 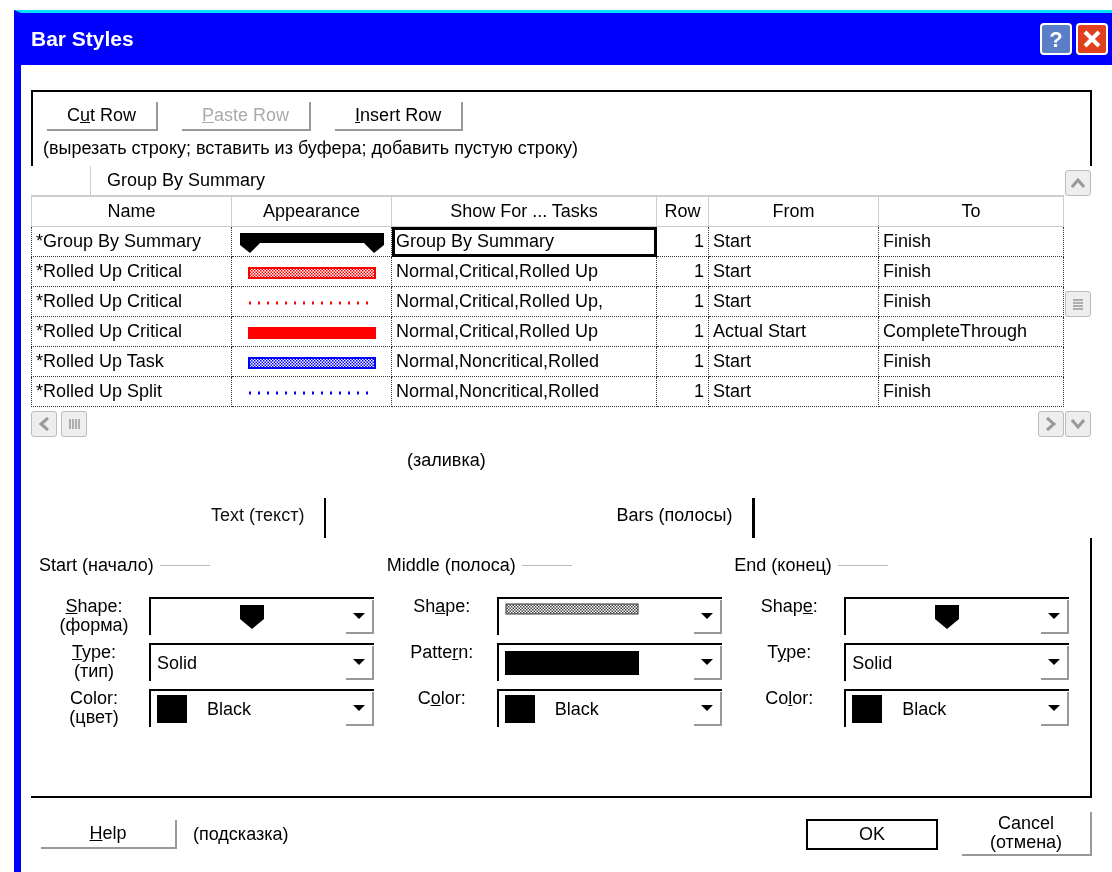 What do you see at coordinates (571, 663) in the screenshot?
I see `solid-bar-icon` at bounding box center [571, 663].